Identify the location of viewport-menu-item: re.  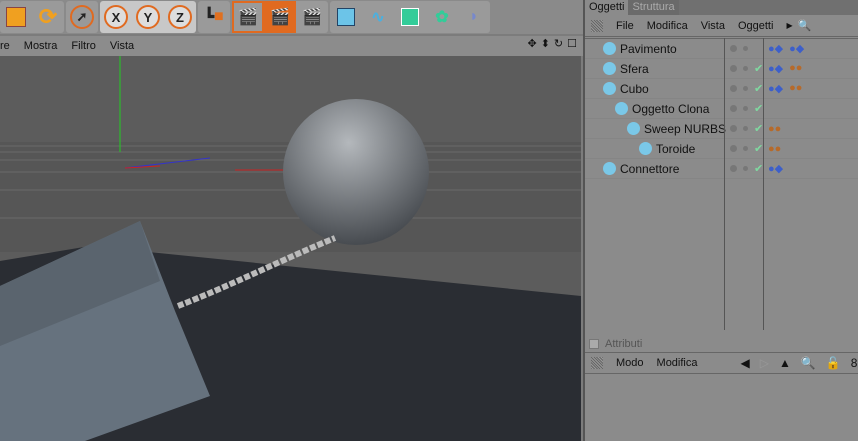
(5, 46).